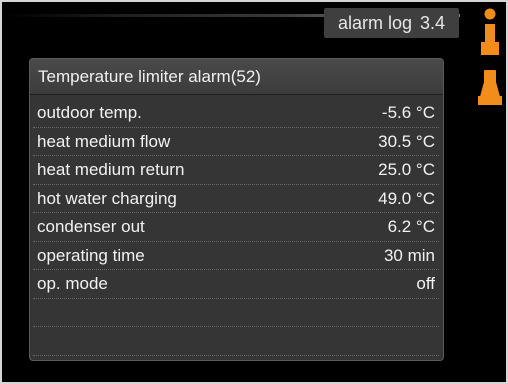 This screenshot has width=508, height=384. I want to click on padlock-icon, so click(490, 87).